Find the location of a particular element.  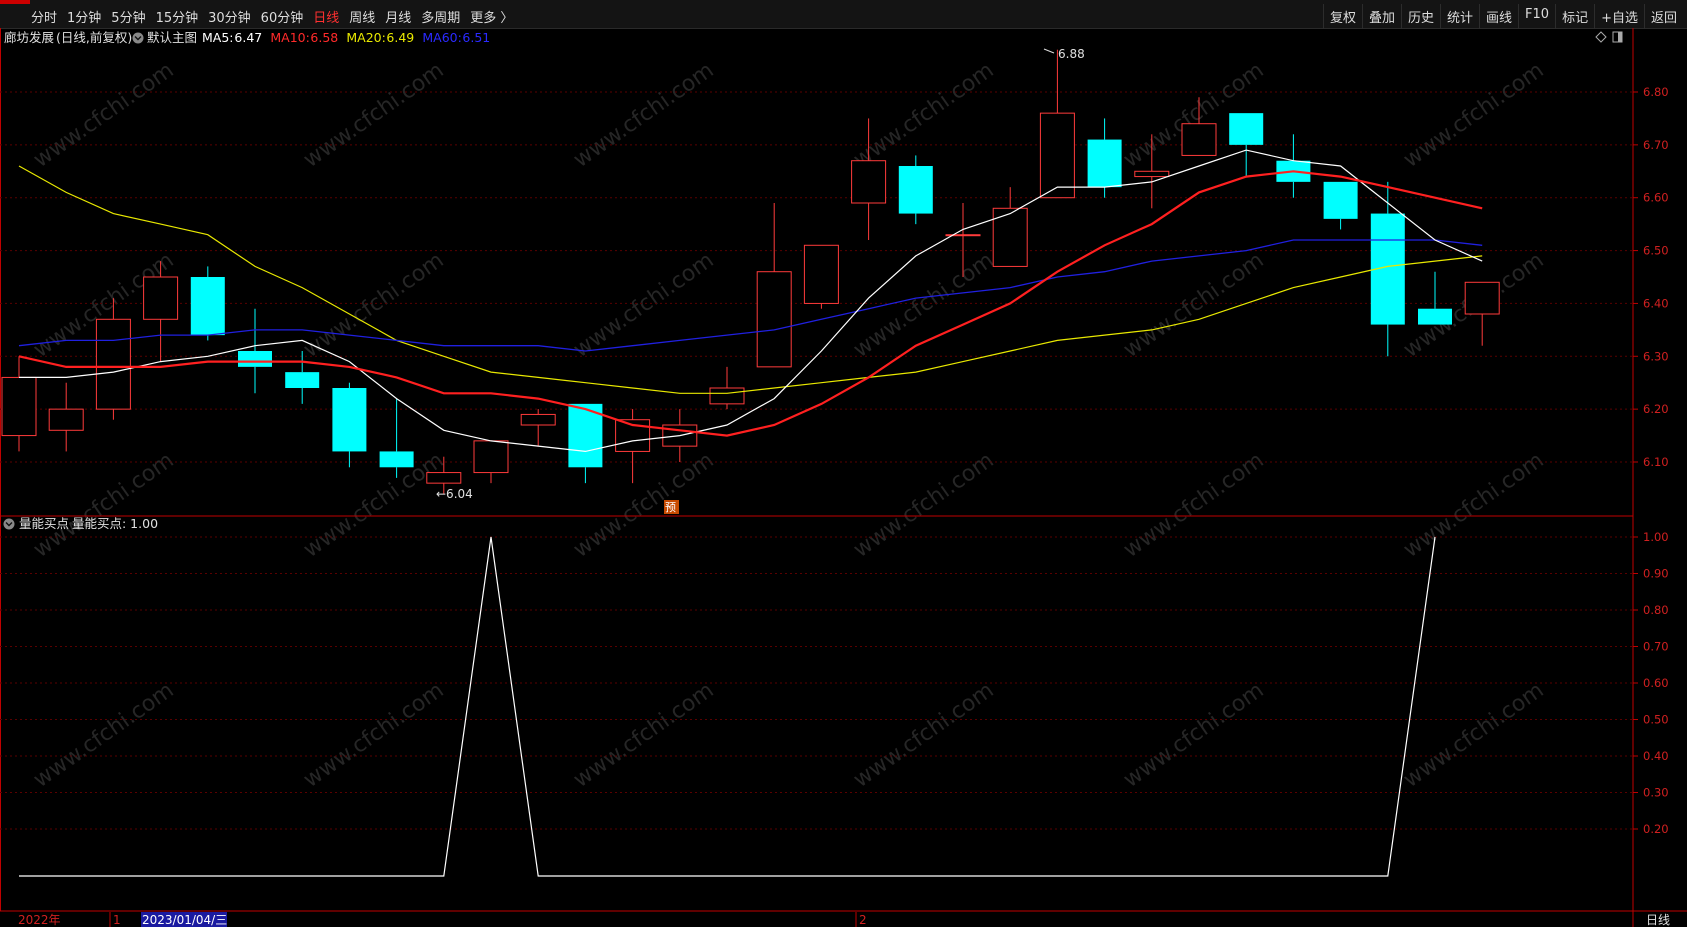

overlay-button: 叠加 is located at coordinates (1381, 16).